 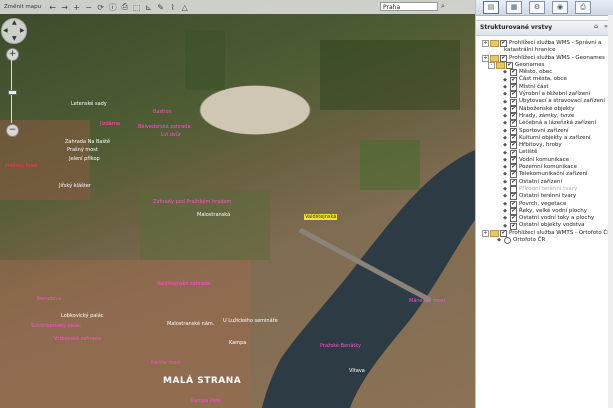 I want to click on map-label: Valdštejnská, so click(x=321, y=217).